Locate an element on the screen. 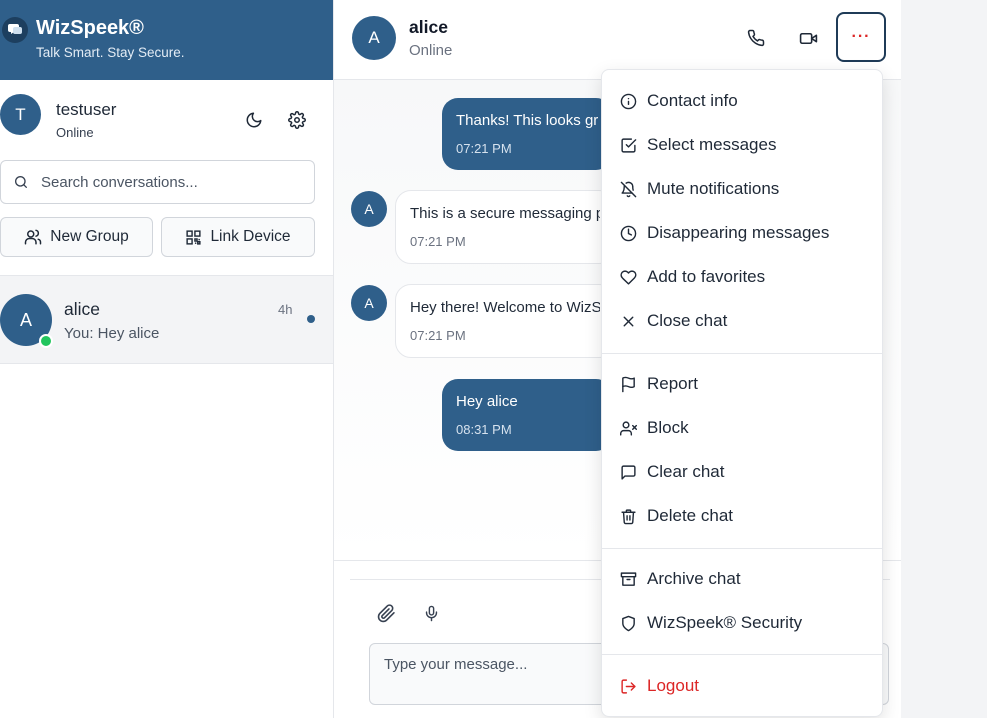  more-horizontal-icon: ··· is located at coordinates (861, 36).